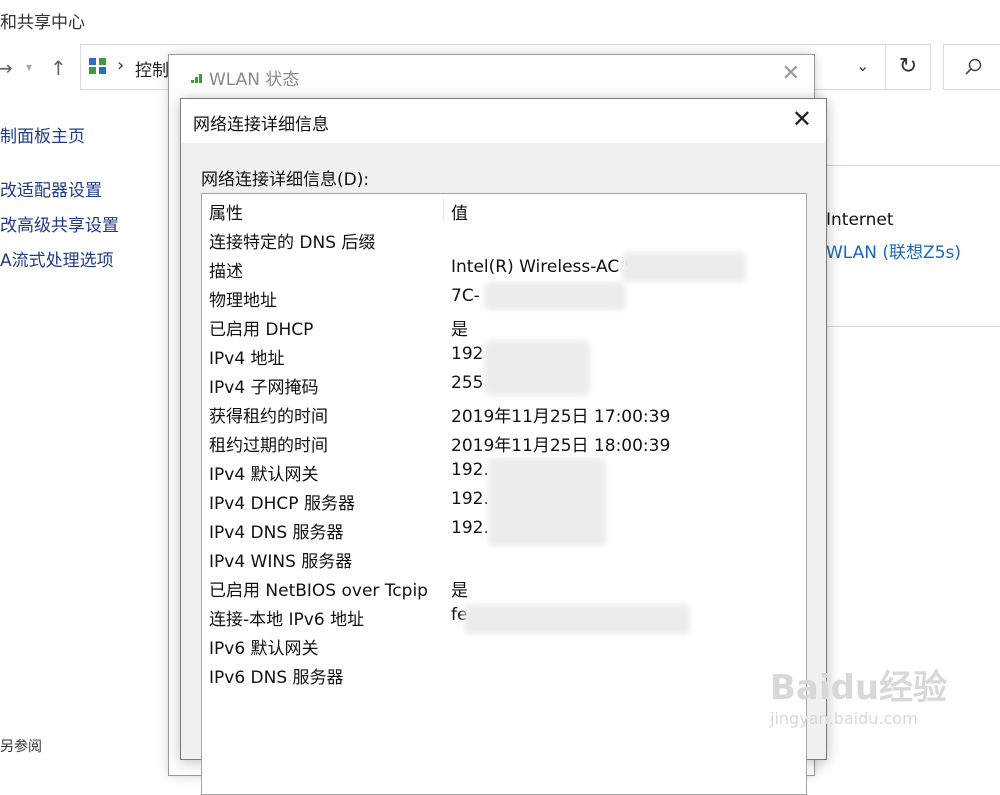 This screenshot has height=795, width=1000. What do you see at coordinates (561, 417) in the screenshot?
I see `row-value: 2019年11月25日 17:00:39` at bounding box center [561, 417].